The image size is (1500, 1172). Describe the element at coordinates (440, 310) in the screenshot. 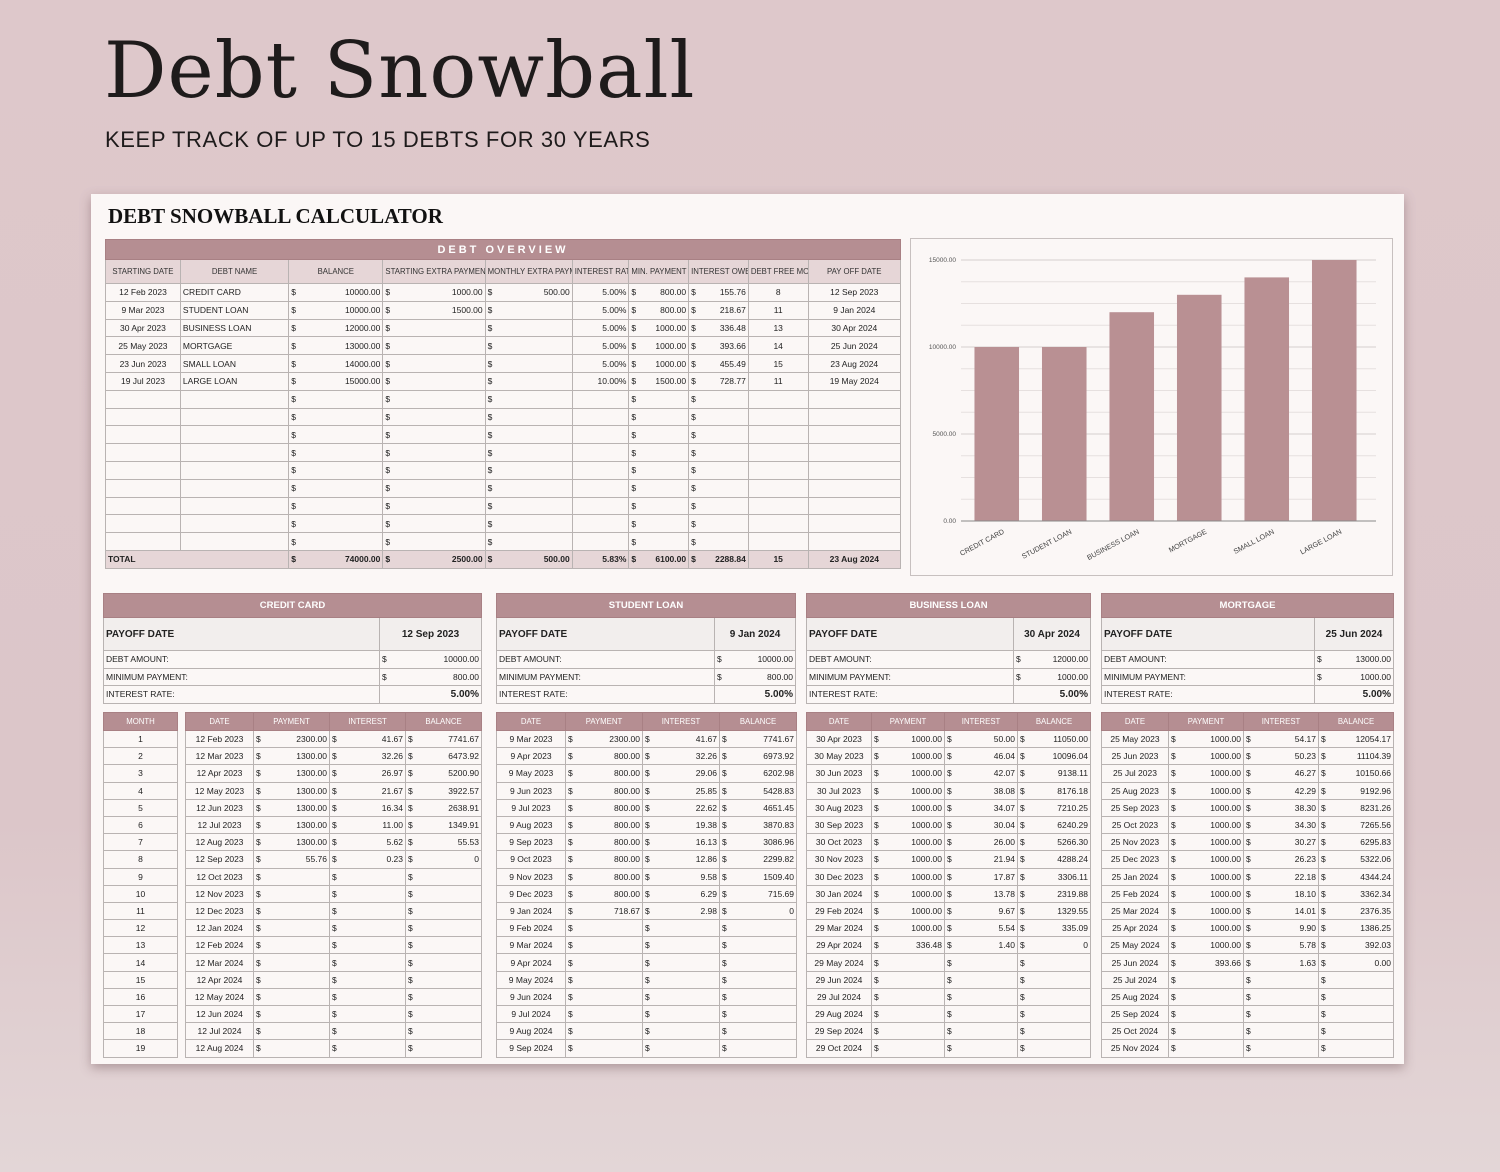

I see `start-extra-cell: 1500.00` at that location.